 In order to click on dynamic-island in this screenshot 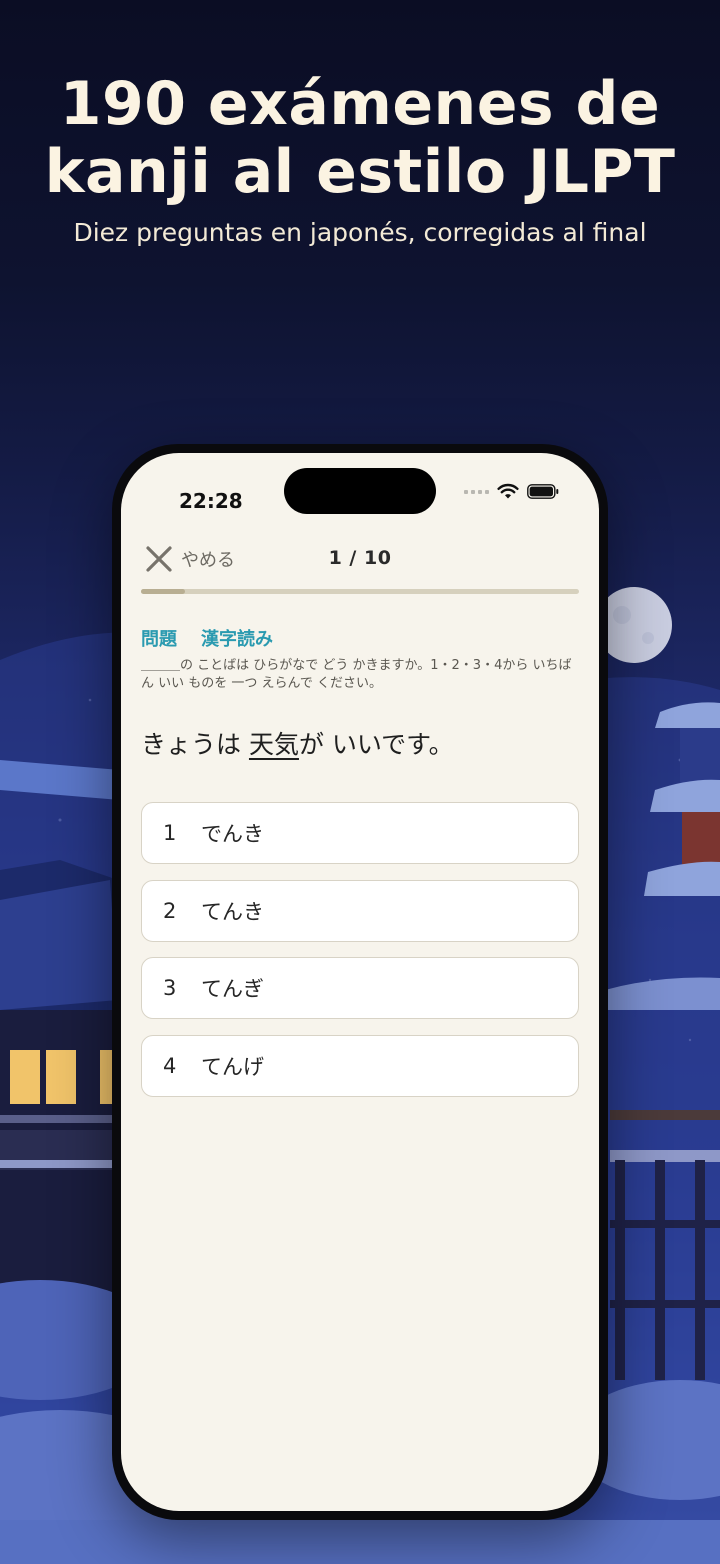, I will do `click(360, 491)`.